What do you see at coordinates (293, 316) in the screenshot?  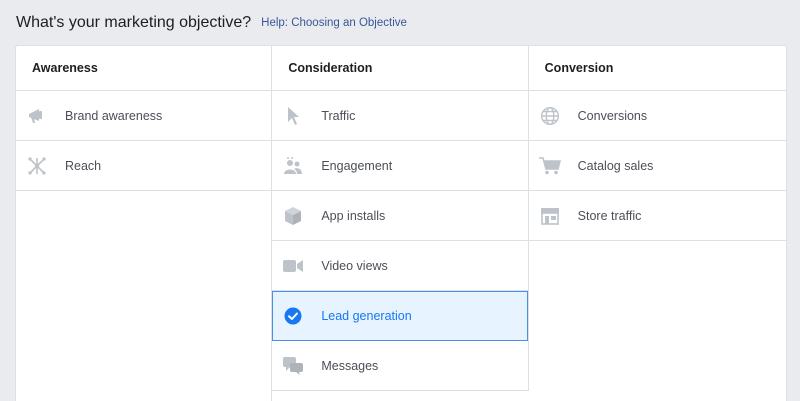 I see `check-circle-icon` at bounding box center [293, 316].